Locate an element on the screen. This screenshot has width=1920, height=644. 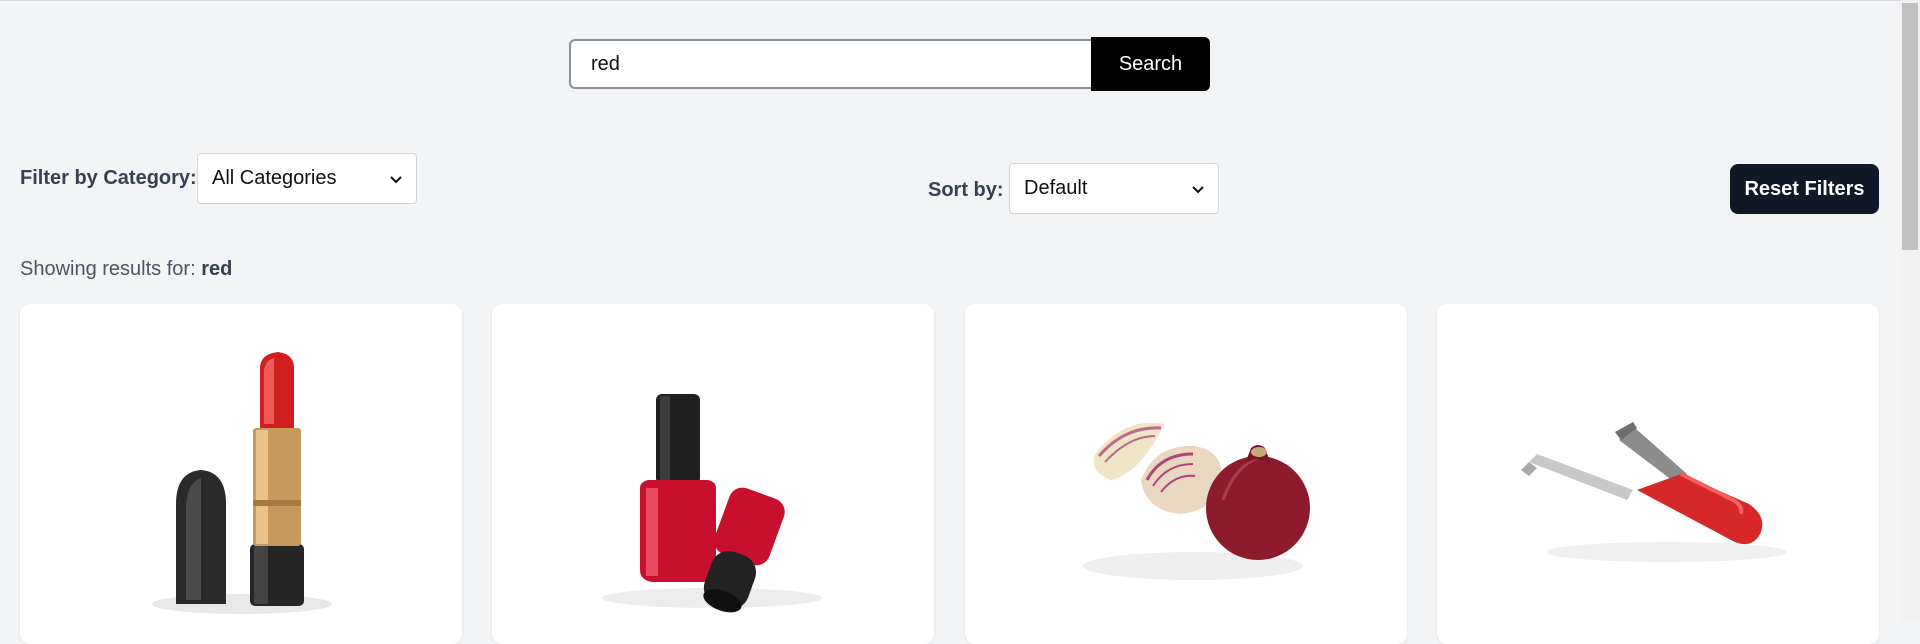
sort-select: Default is located at coordinates (1114, 188).